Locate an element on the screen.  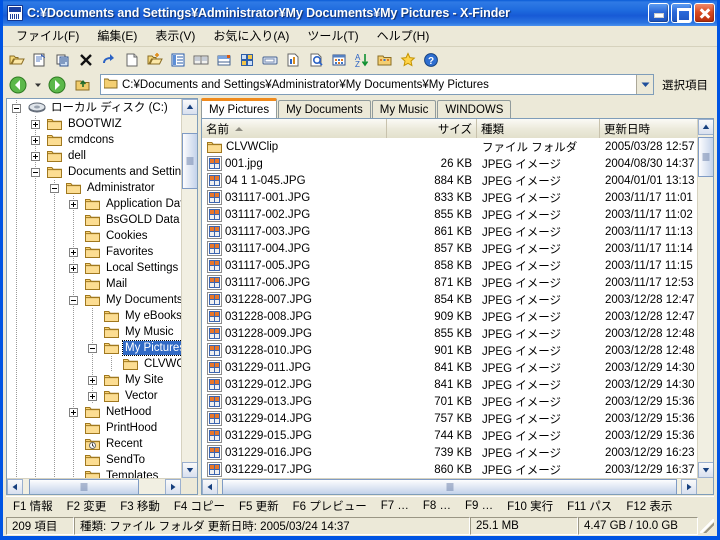
delete-x-icon is located at coordinates (86, 60).